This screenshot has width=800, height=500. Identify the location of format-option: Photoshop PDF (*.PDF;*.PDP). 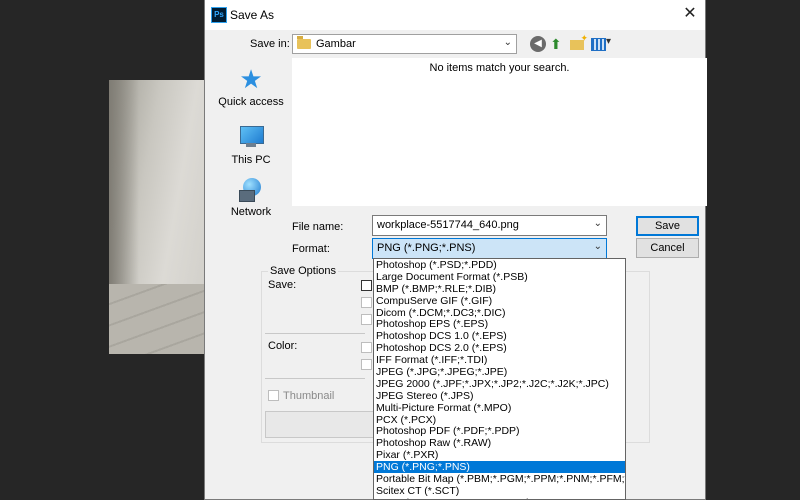
(499, 431).